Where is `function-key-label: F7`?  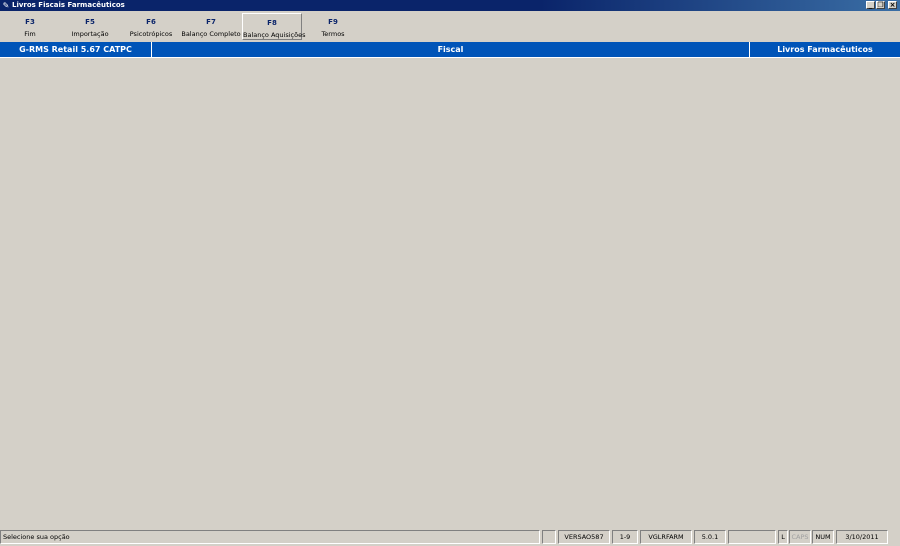
function-key-label: F7 is located at coordinates (211, 22).